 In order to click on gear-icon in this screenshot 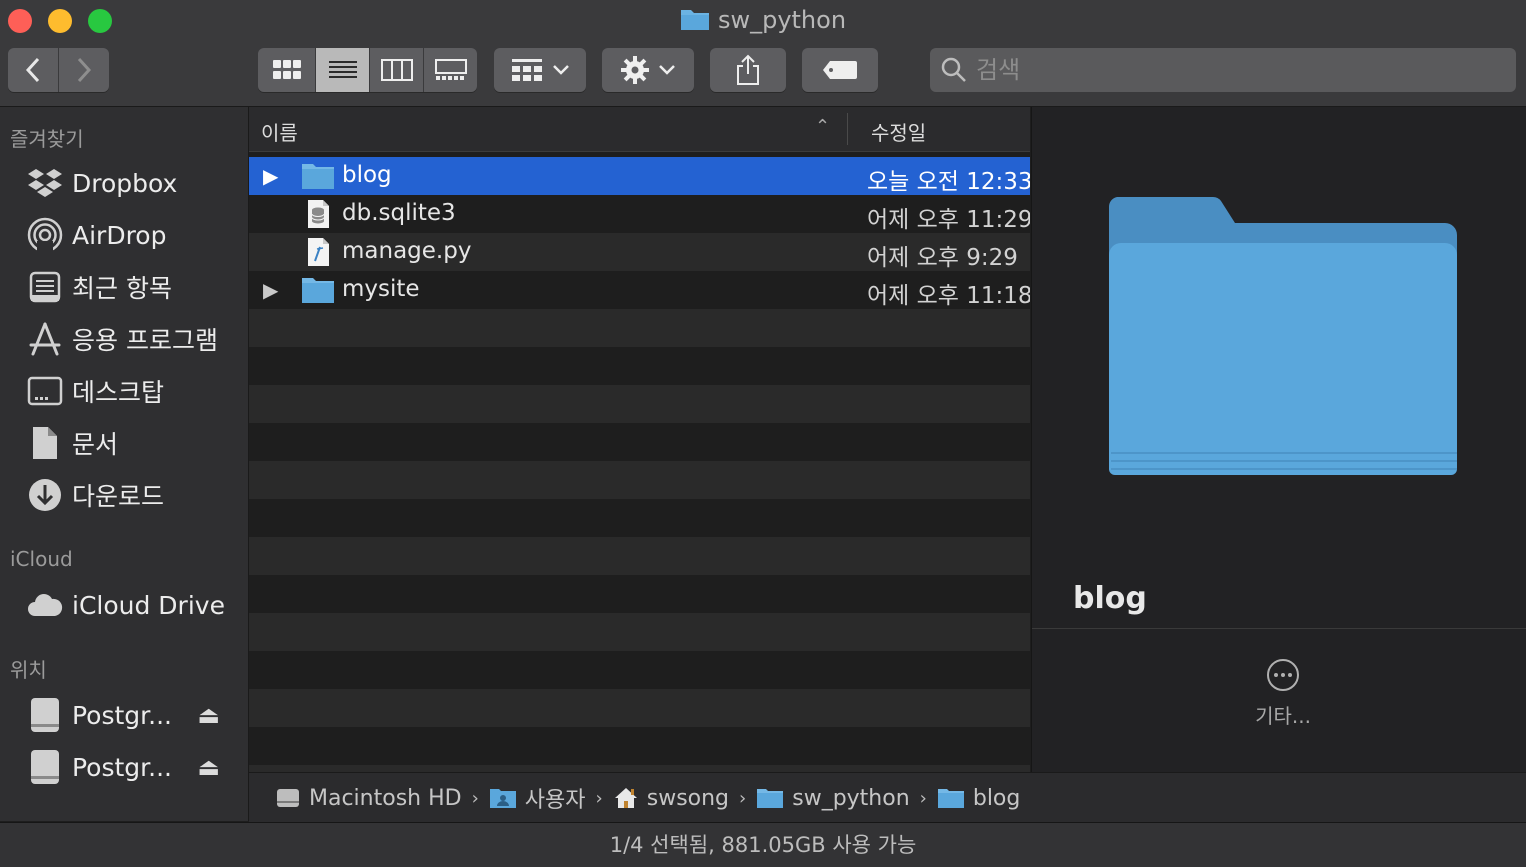, I will do `click(635, 70)`.